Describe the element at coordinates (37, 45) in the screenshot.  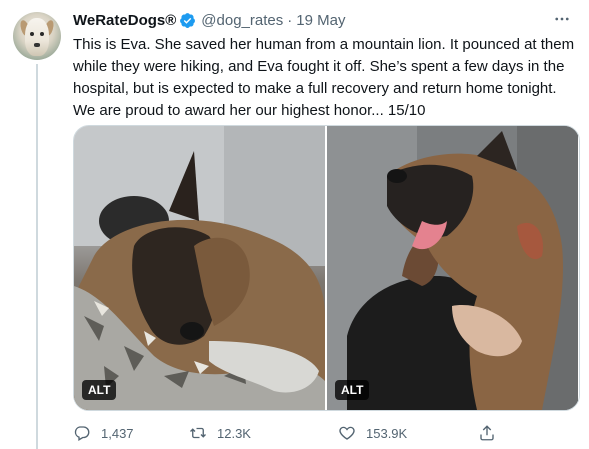
I see `avatar-nose` at that location.